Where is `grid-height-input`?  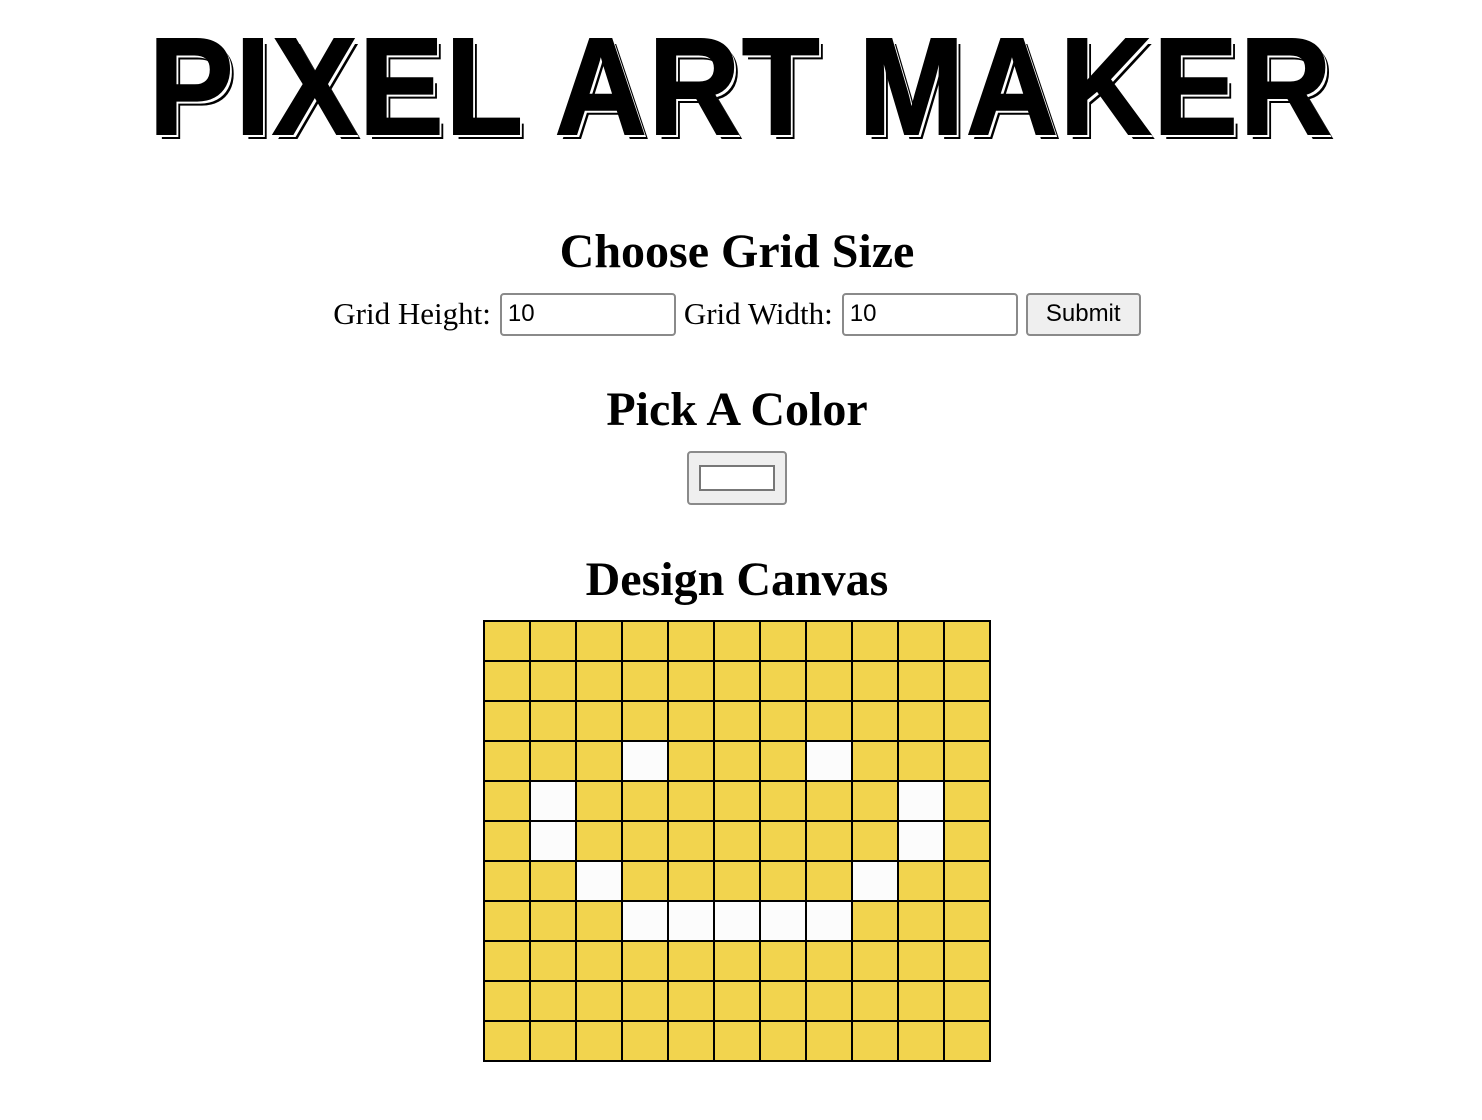
grid-height-input is located at coordinates (587, 314).